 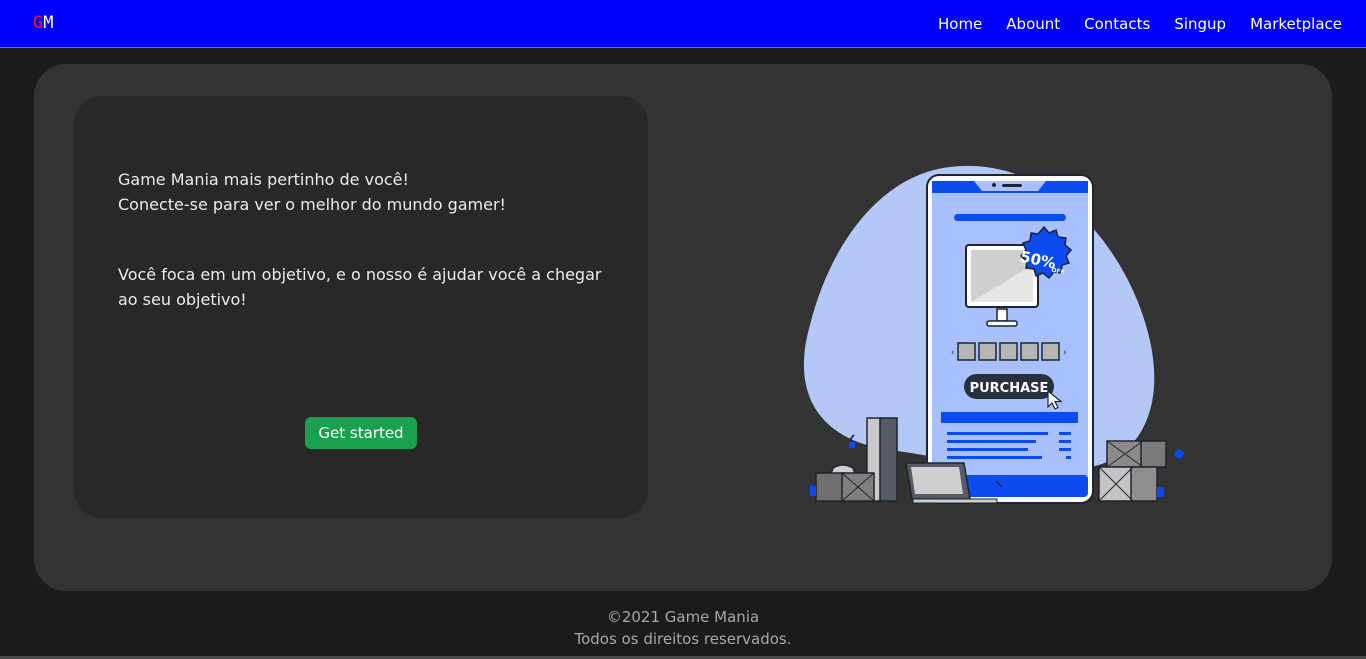 What do you see at coordinates (48, 23) in the screenshot?
I see `logo-letter-m: M` at bounding box center [48, 23].